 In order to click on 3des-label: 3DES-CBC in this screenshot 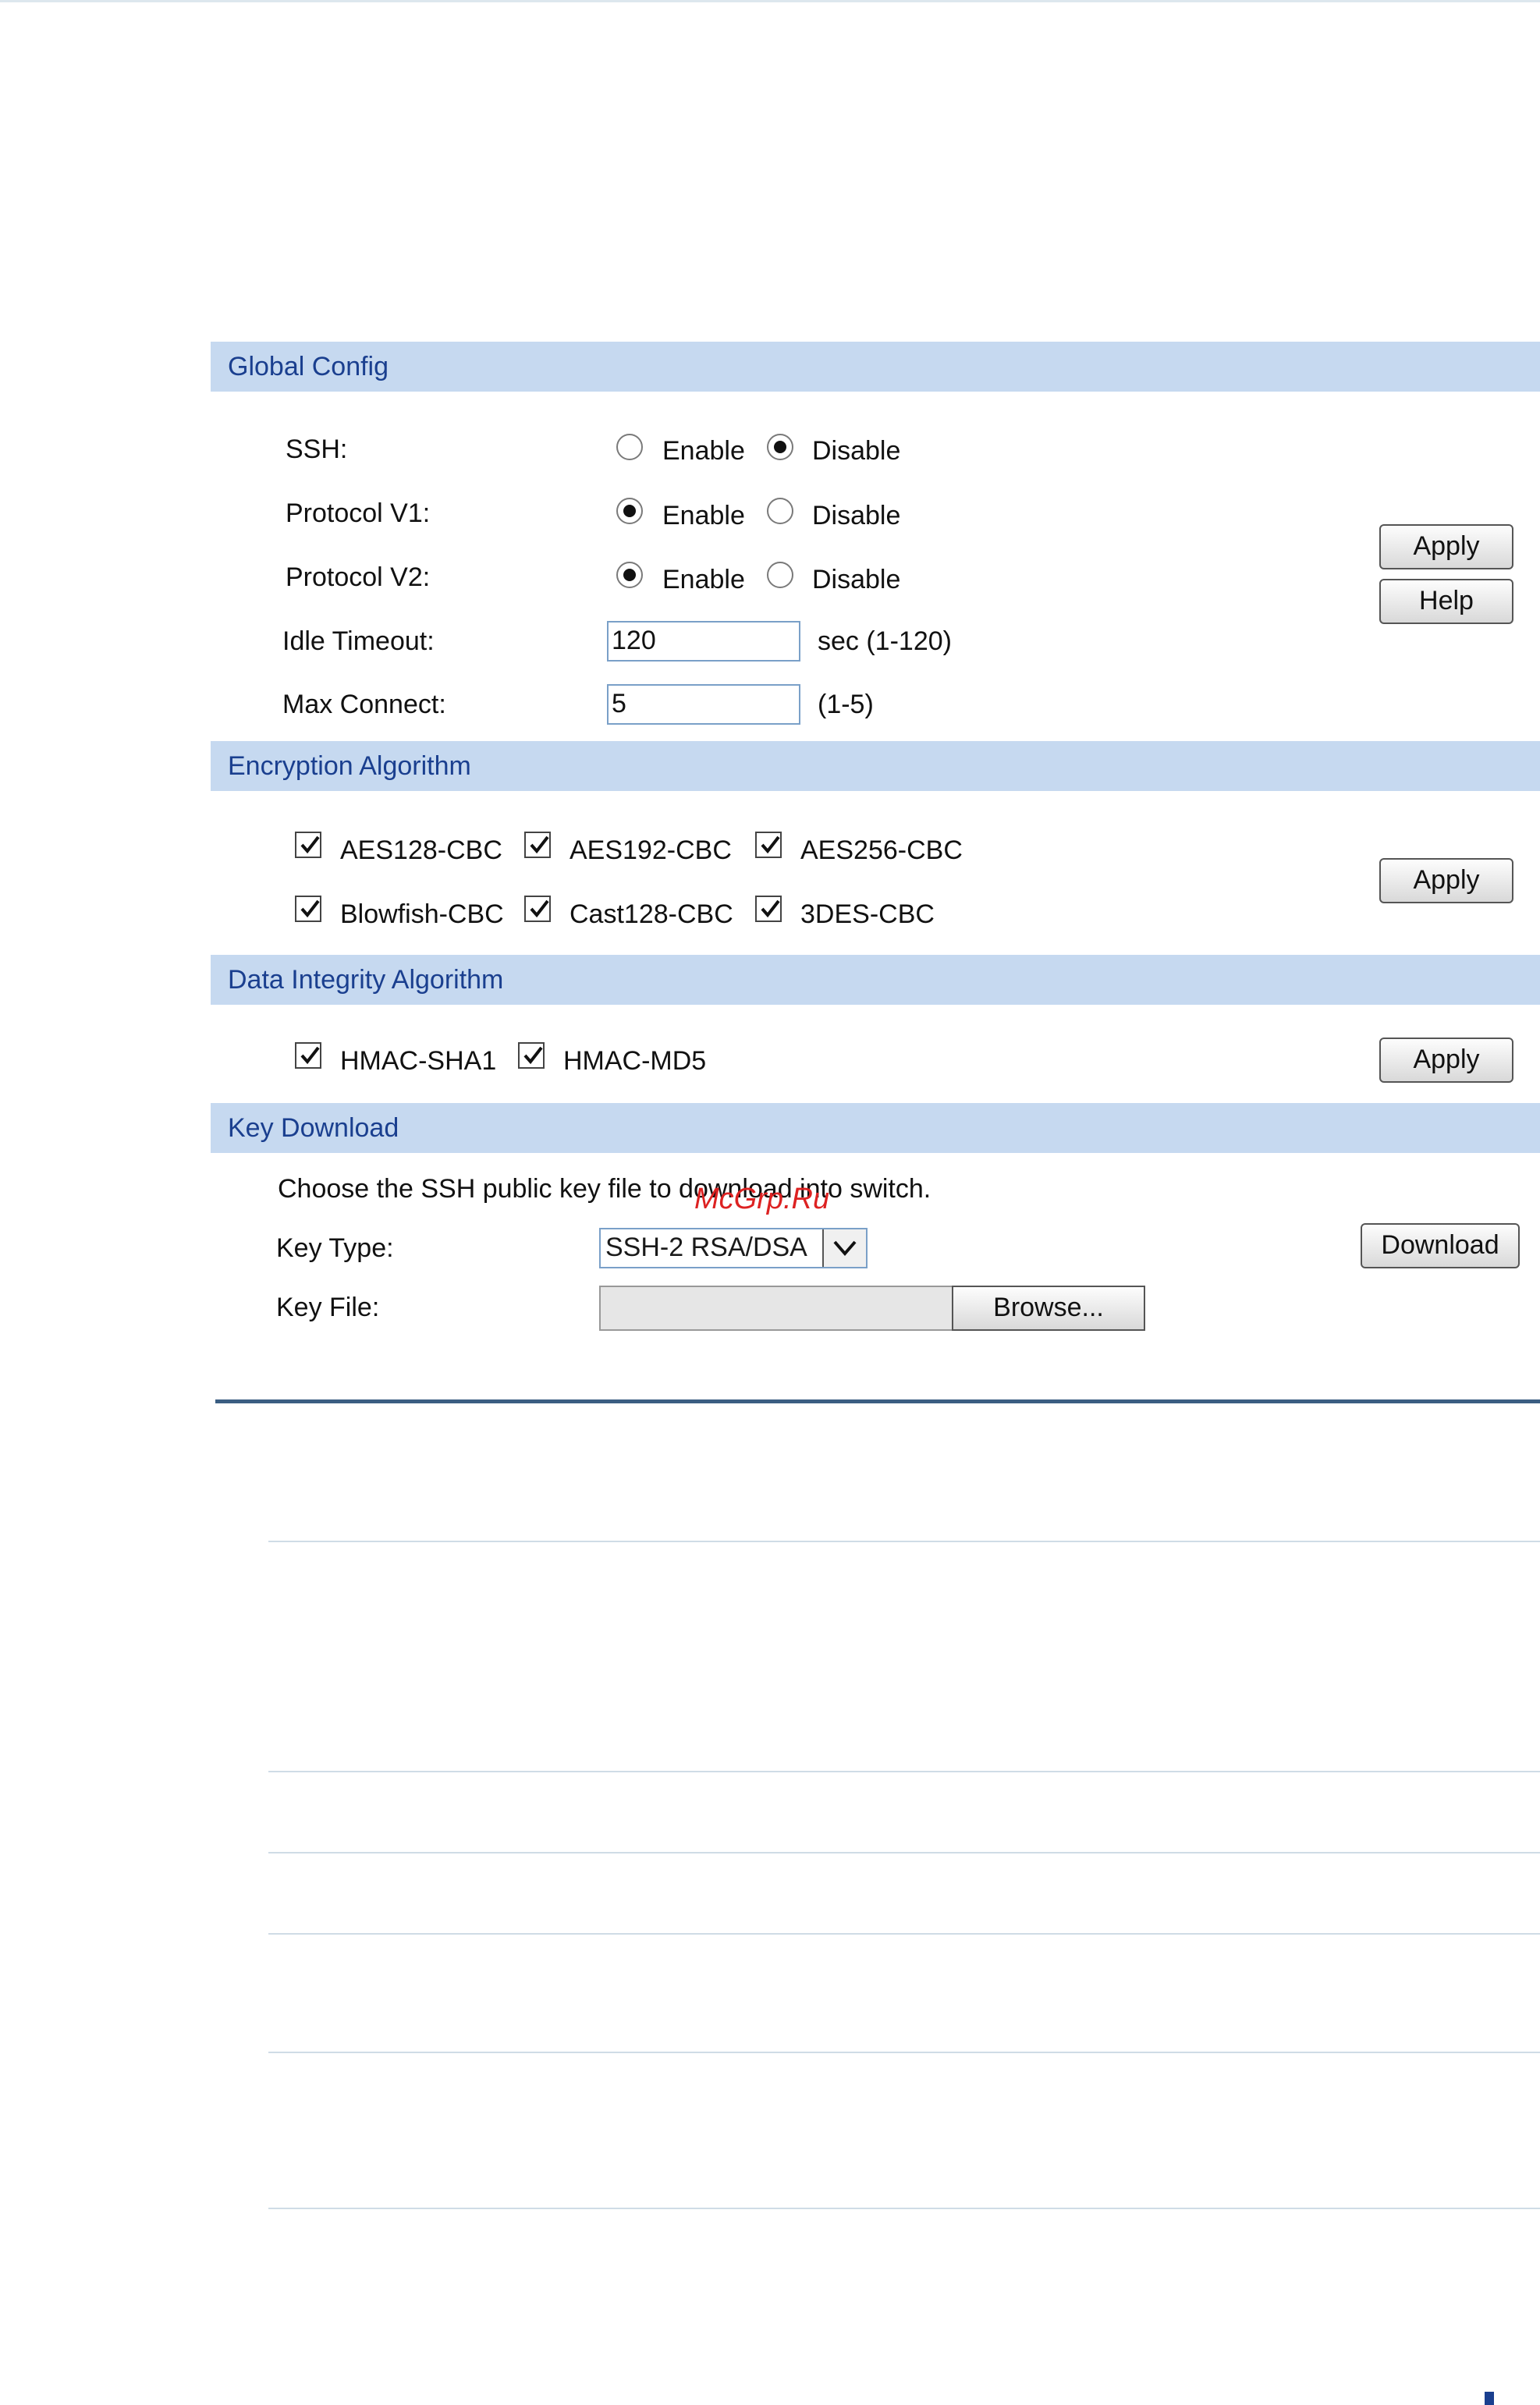, I will do `click(867, 914)`.